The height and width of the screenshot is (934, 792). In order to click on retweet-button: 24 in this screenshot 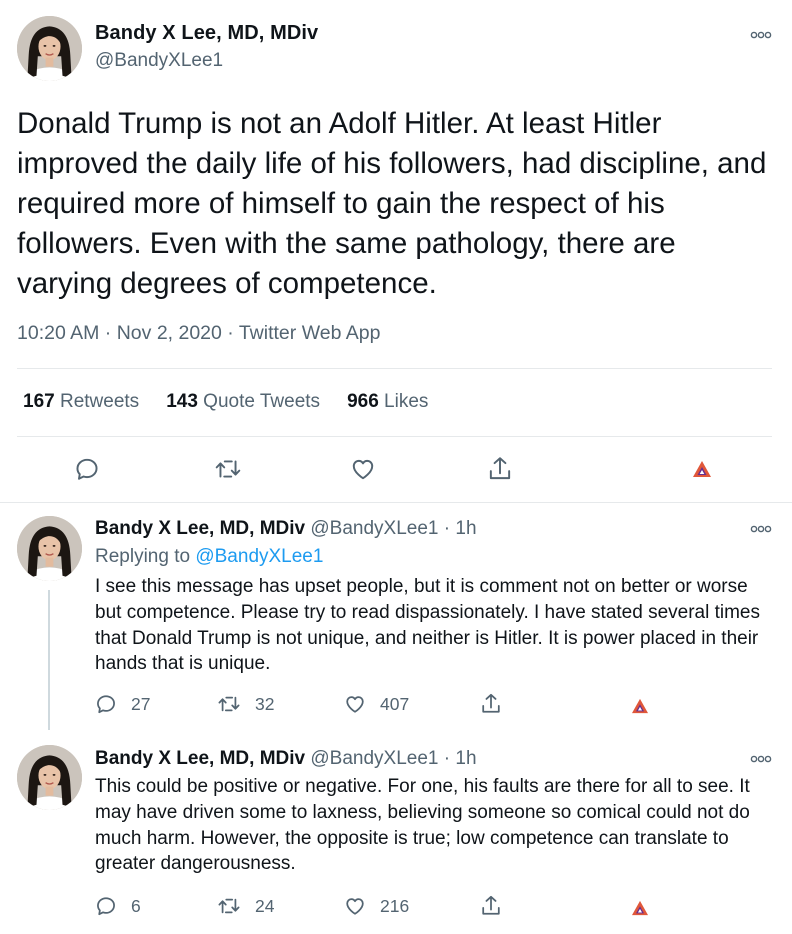, I will do `click(245, 906)`.